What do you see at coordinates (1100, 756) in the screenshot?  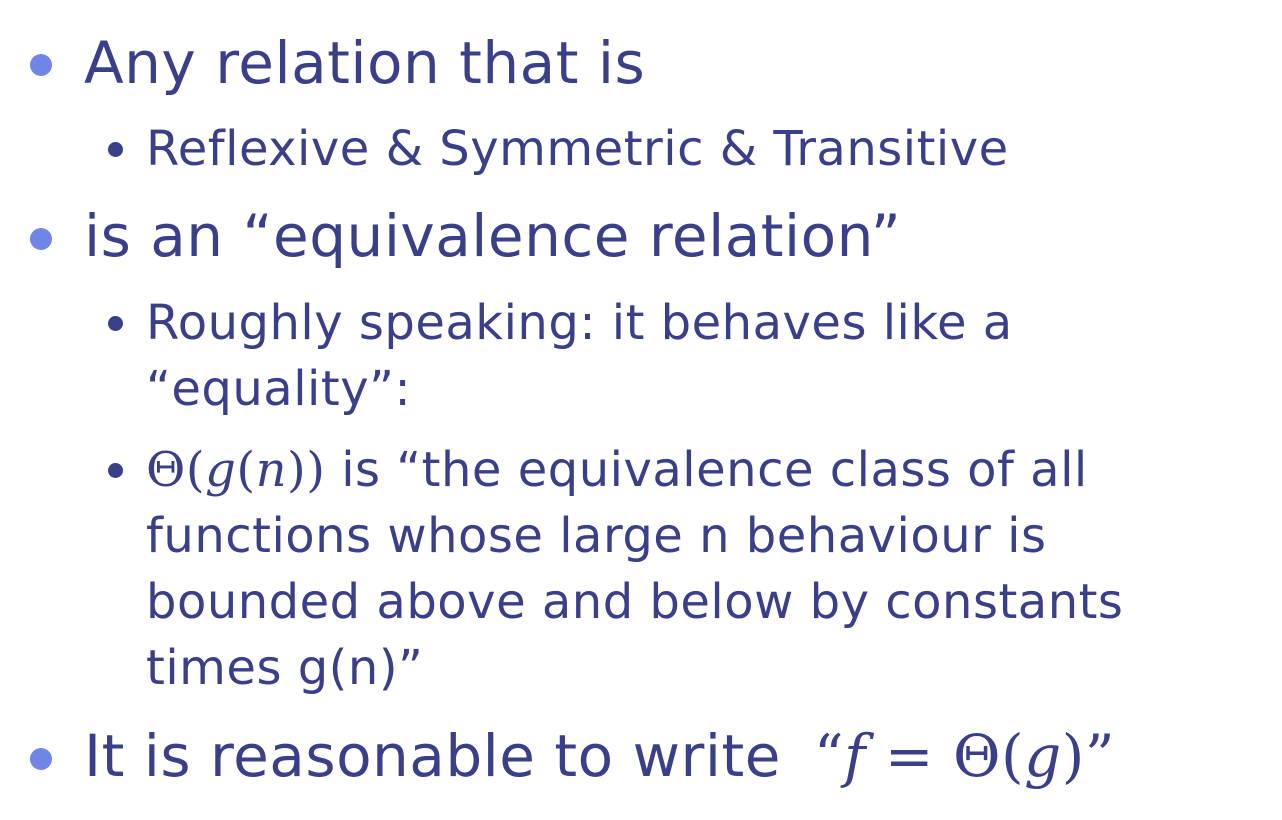 I see `close-quote: ”` at bounding box center [1100, 756].